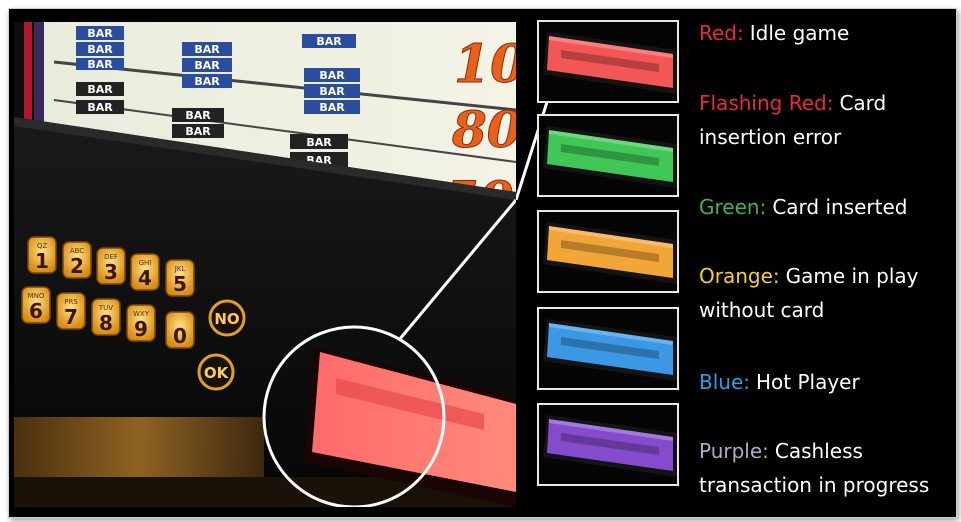  Describe the element at coordinates (739, 276) in the screenshot. I see `legend-color-name: Orange:` at that location.